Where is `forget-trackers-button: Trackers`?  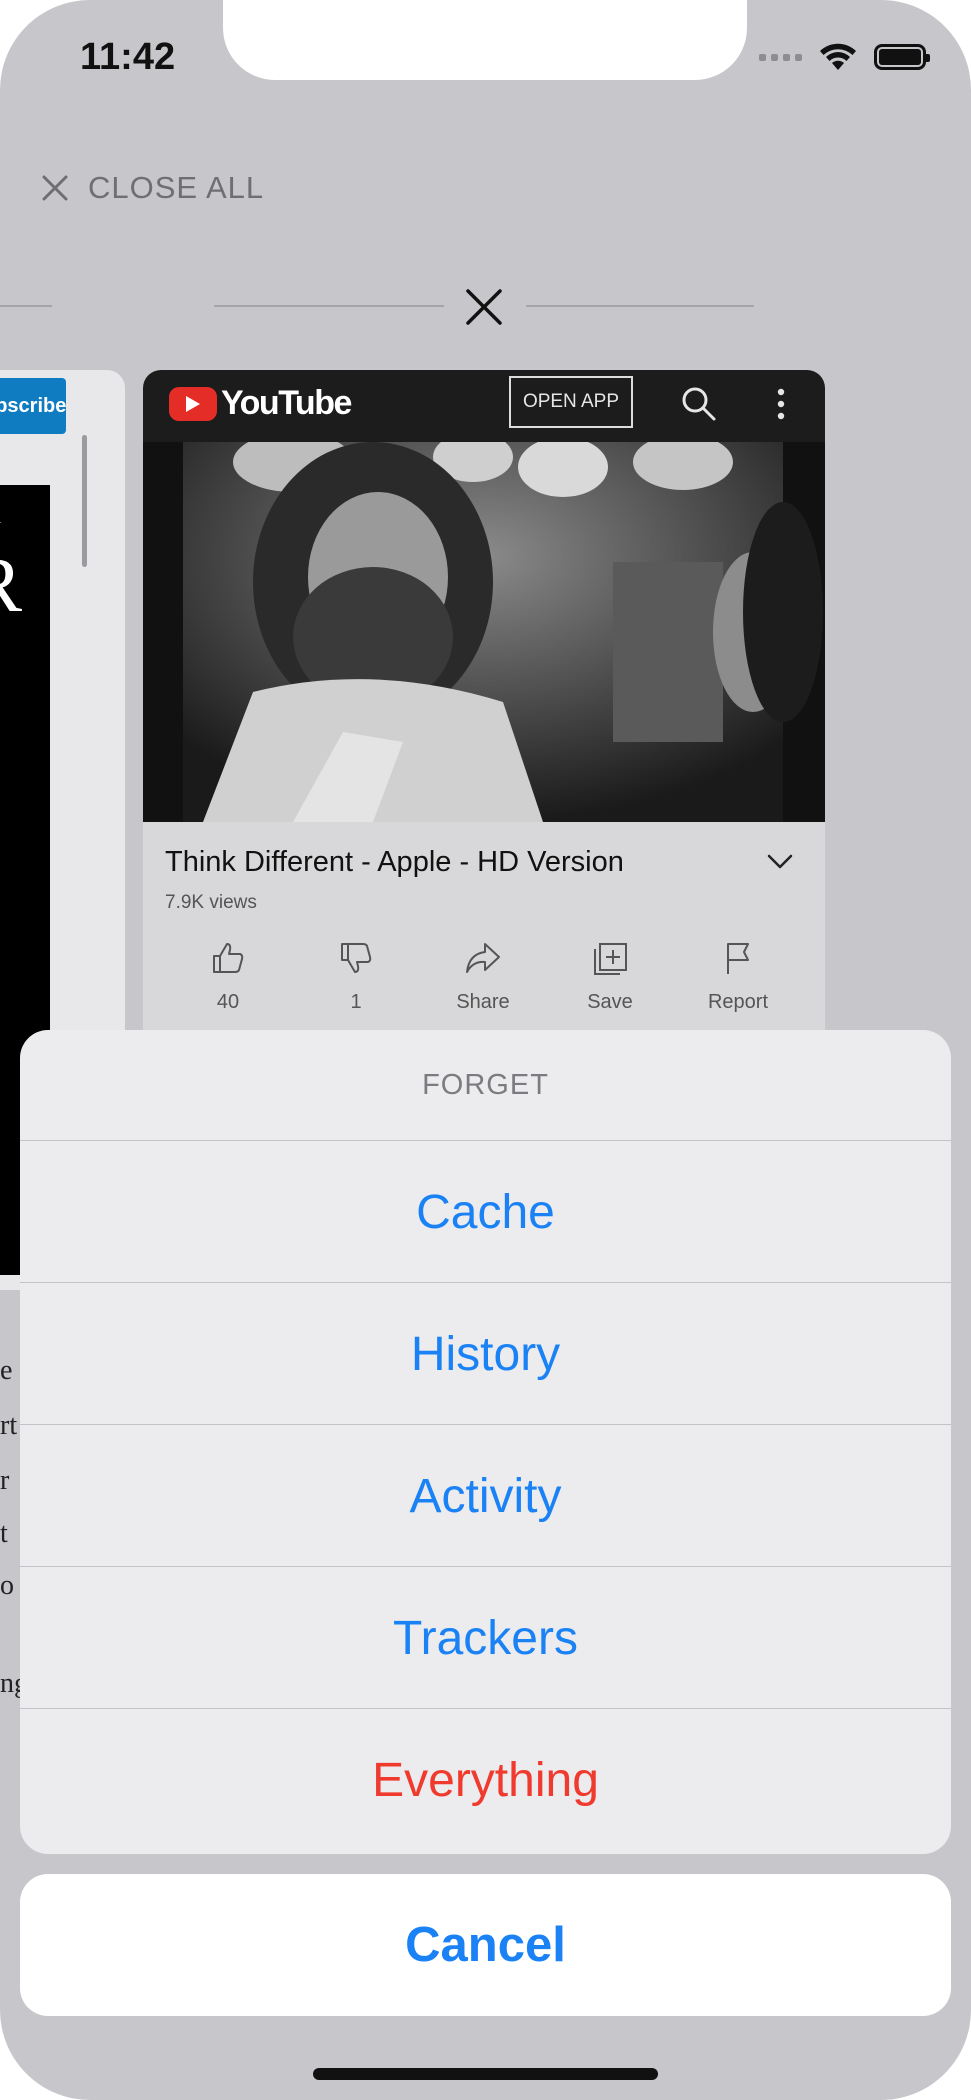 forget-trackers-button: Trackers is located at coordinates (485, 1637).